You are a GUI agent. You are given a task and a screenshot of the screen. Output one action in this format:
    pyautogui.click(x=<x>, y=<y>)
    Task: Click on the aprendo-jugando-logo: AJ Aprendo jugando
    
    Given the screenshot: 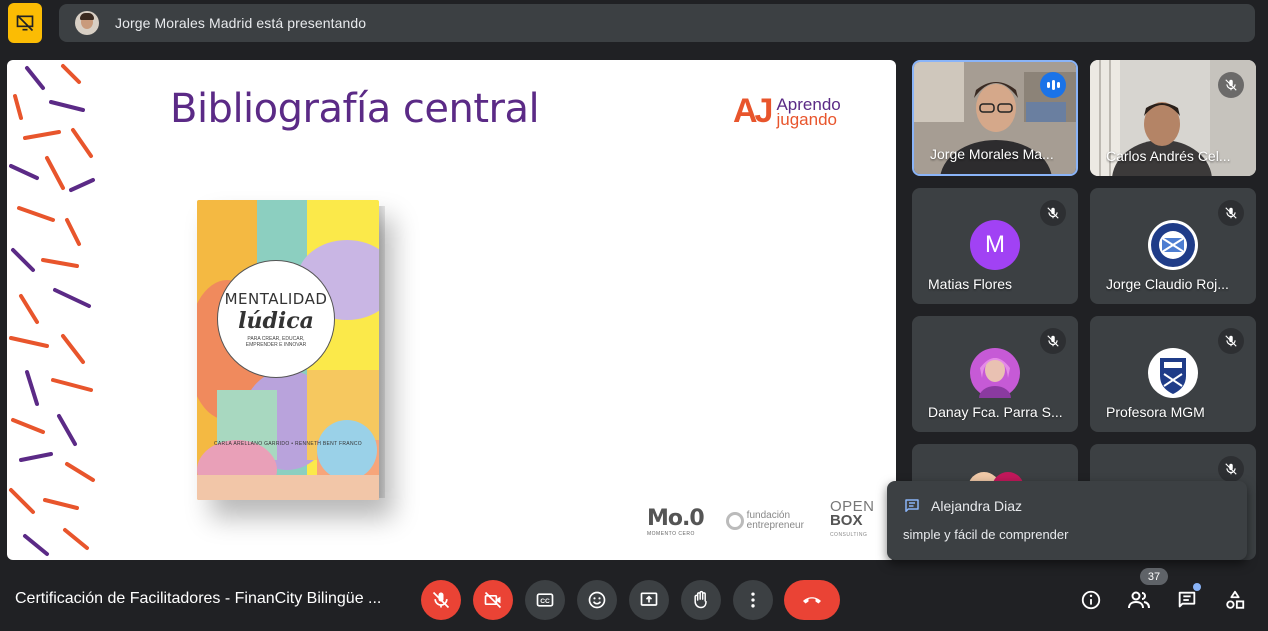 What is the action you would take?
    pyautogui.click(x=787, y=111)
    